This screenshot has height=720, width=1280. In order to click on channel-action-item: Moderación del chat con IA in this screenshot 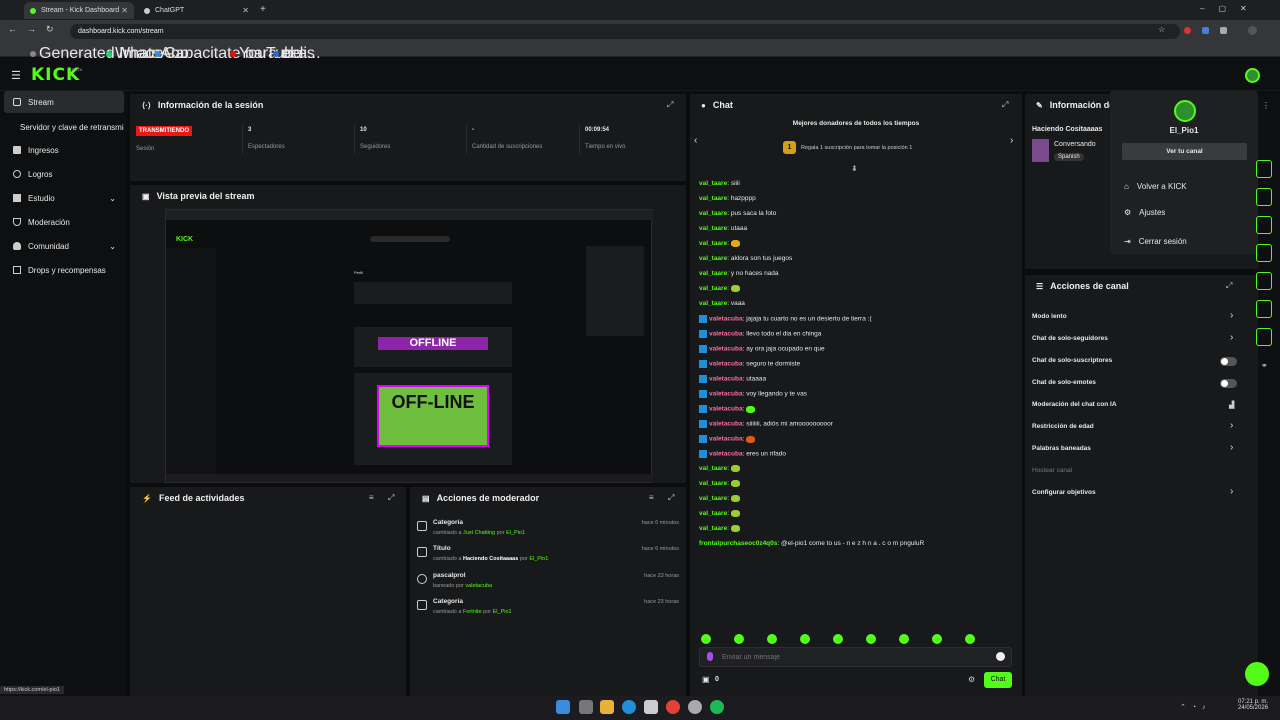, I will do `click(1074, 404)`.